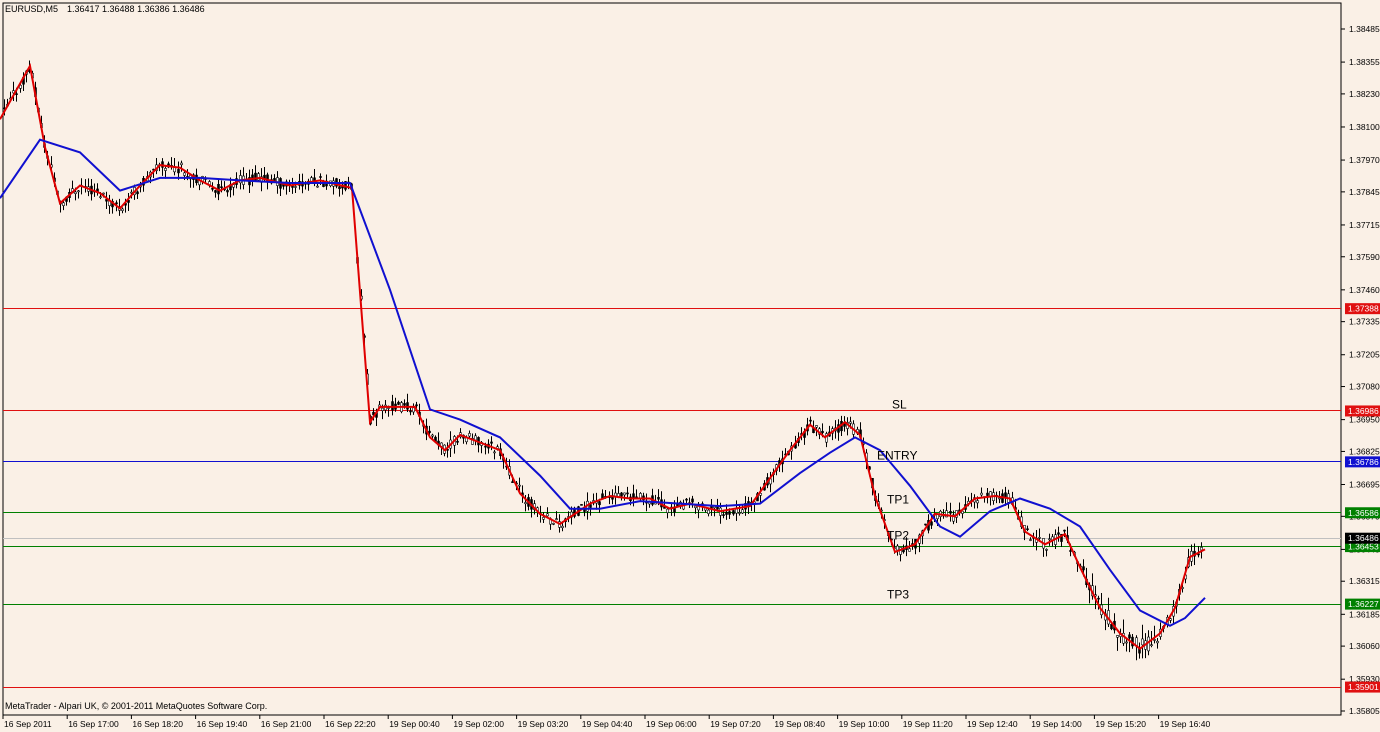 The image size is (1380, 732). I want to click on chart-ohlc-label: 1.36417 1.36488 1.36386 1.36486, so click(136, 9).